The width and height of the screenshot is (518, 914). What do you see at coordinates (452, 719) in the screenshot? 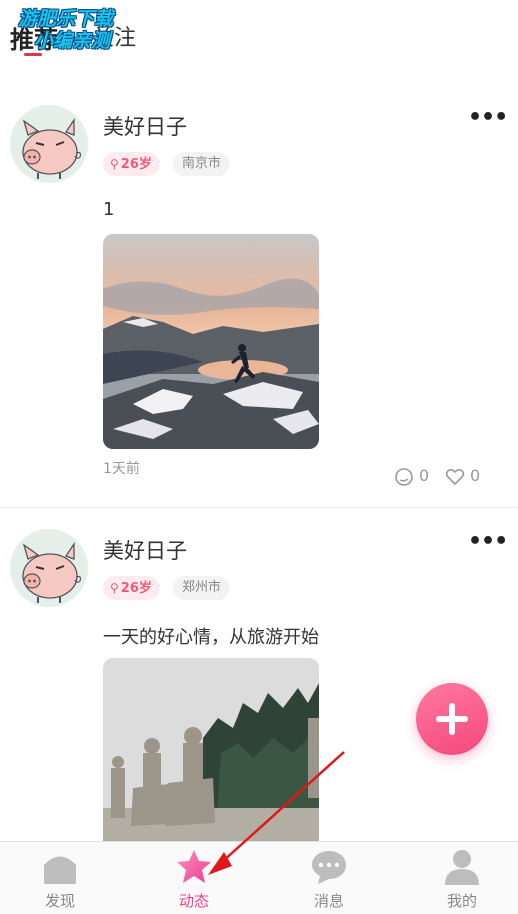
I see `create-post-button` at bounding box center [452, 719].